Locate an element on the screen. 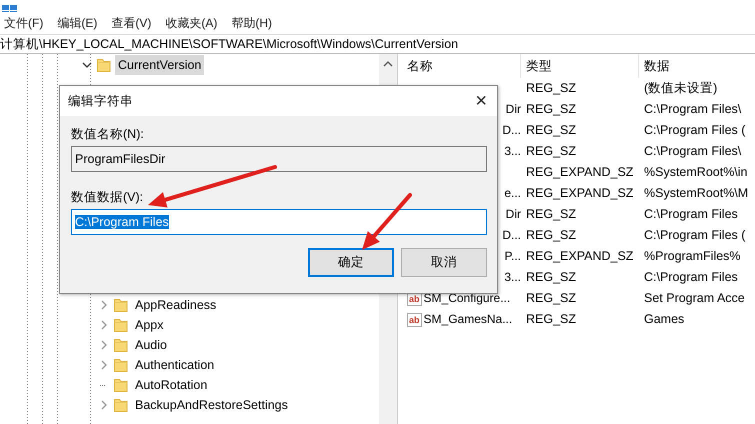 Image resolution: width=755 pixels, height=424 pixels. column-header: 类型 is located at coordinates (580, 66).